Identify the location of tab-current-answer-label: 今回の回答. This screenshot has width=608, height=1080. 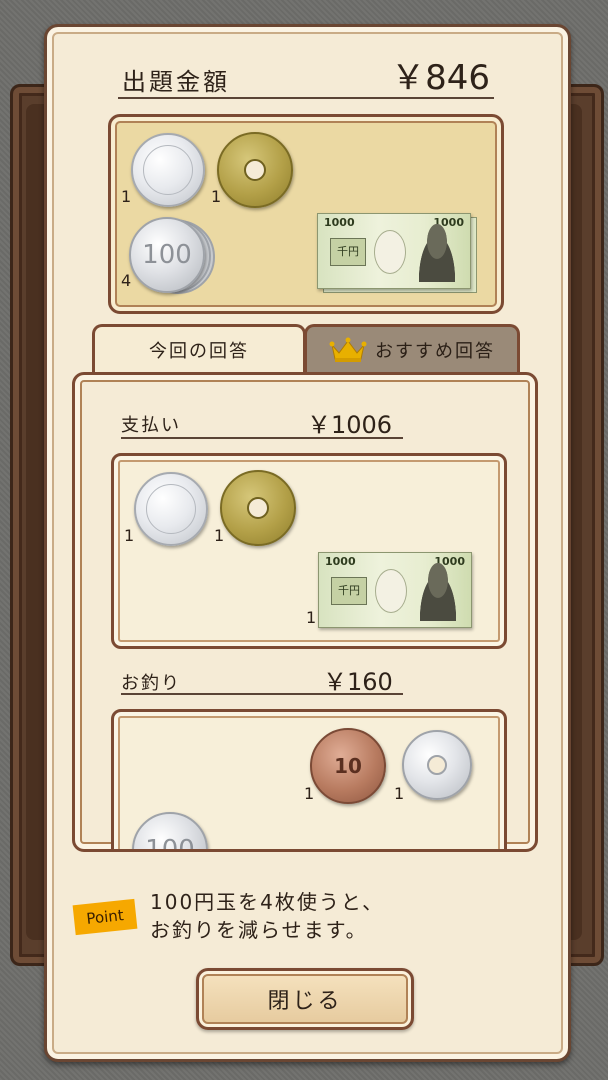
(199, 351).